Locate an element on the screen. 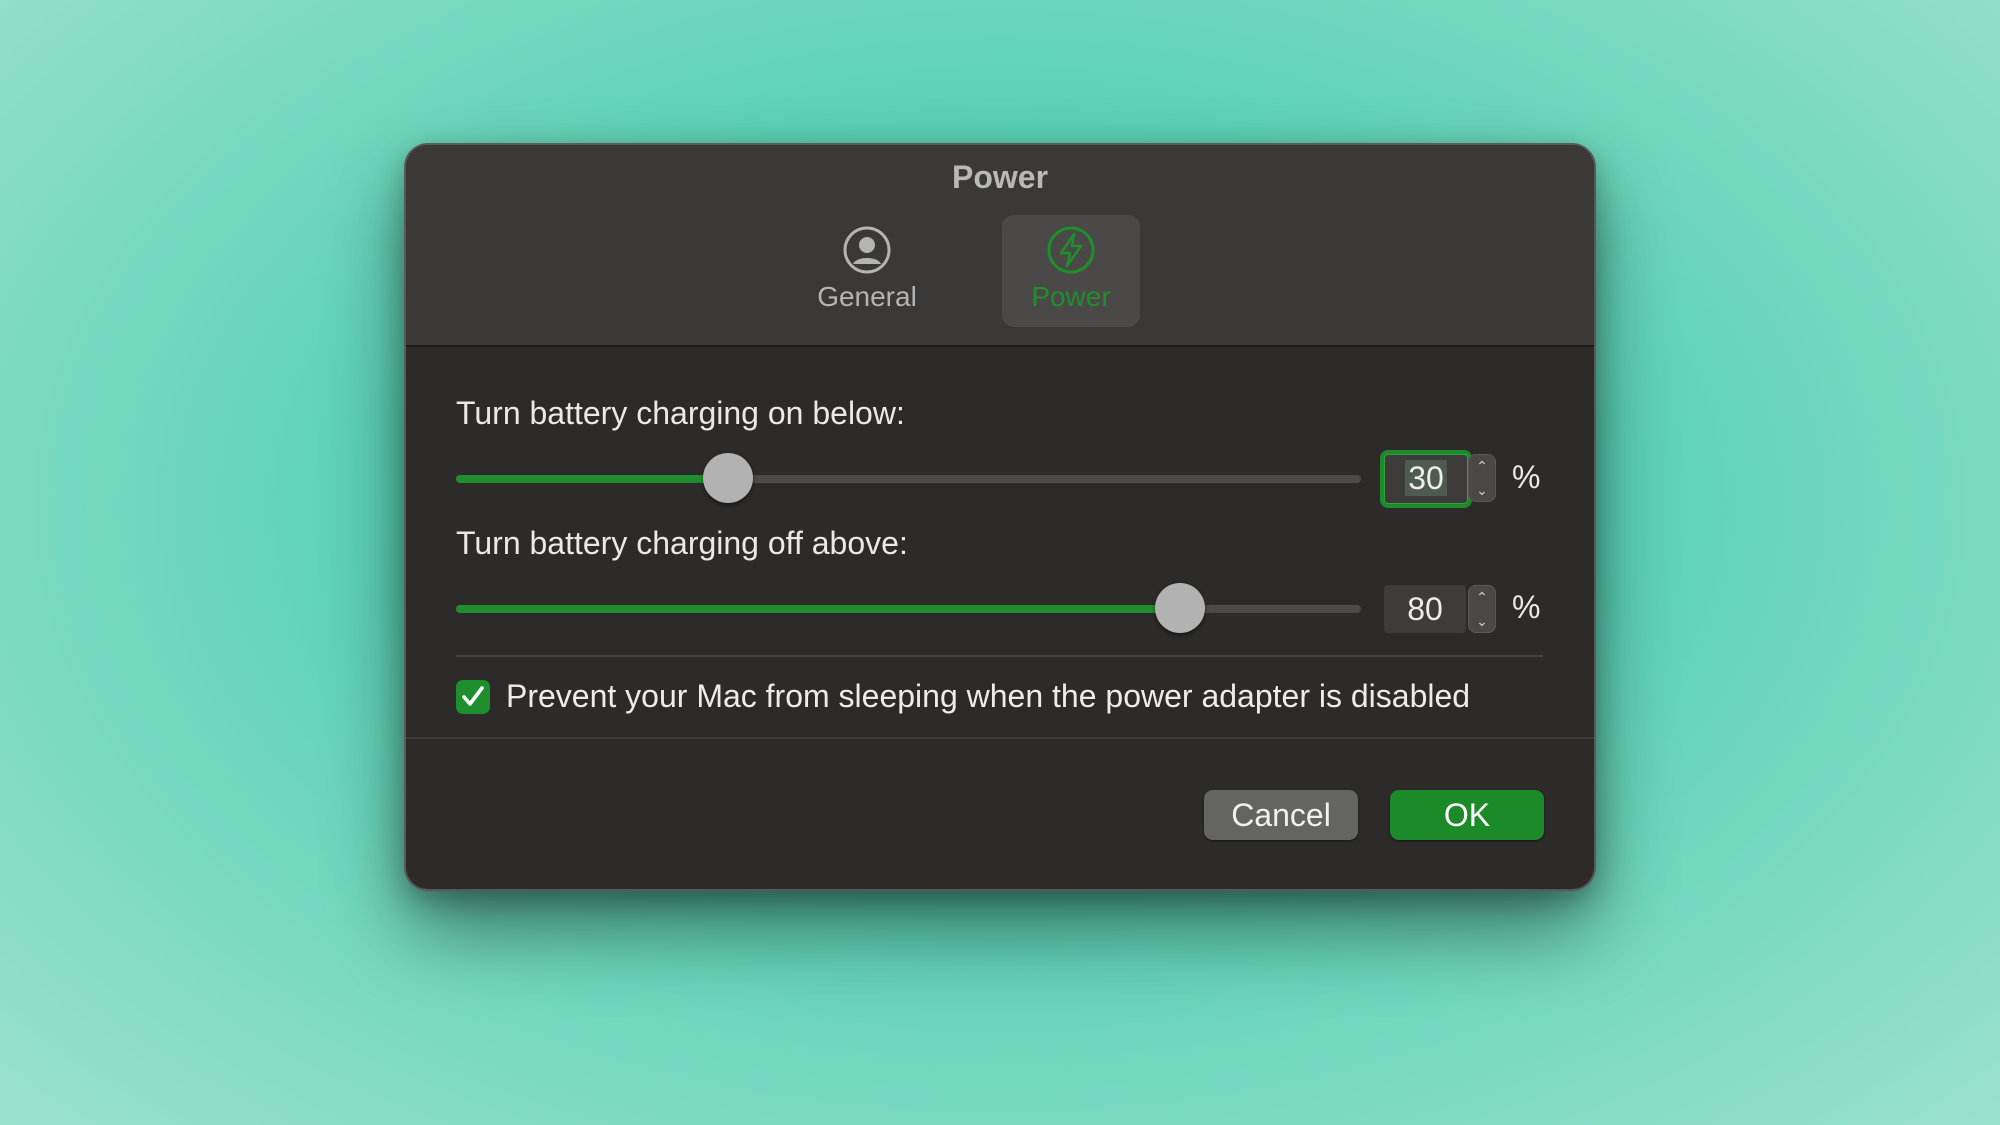 Image resolution: width=2000 pixels, height=1125 pixels. tab-power: Power is located at coordinates (1071, 271).